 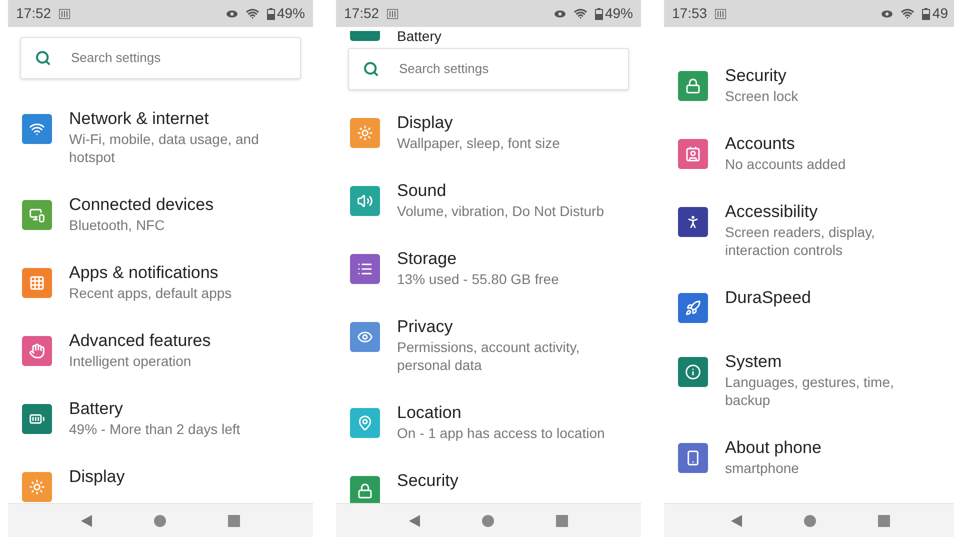 I want to click on status-time: 17:53, so click(x=690, y=13).